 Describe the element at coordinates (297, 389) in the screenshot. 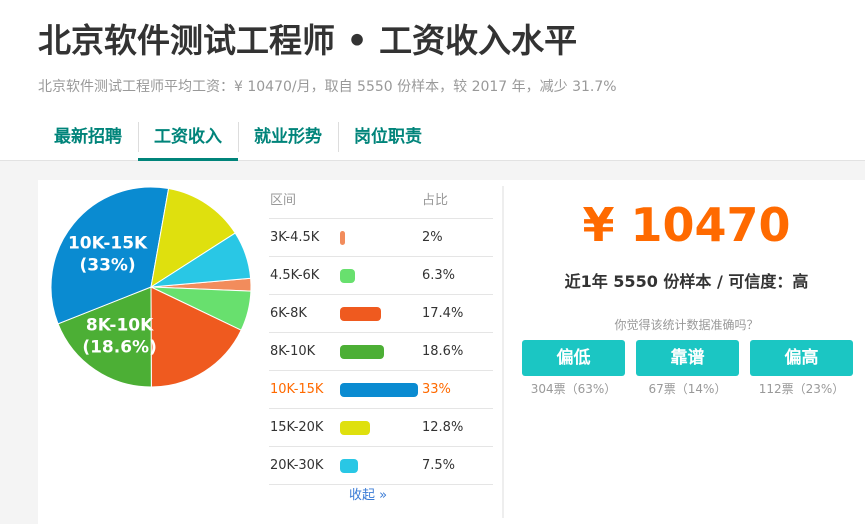

I see `range-label: 10K-15K` at that location.